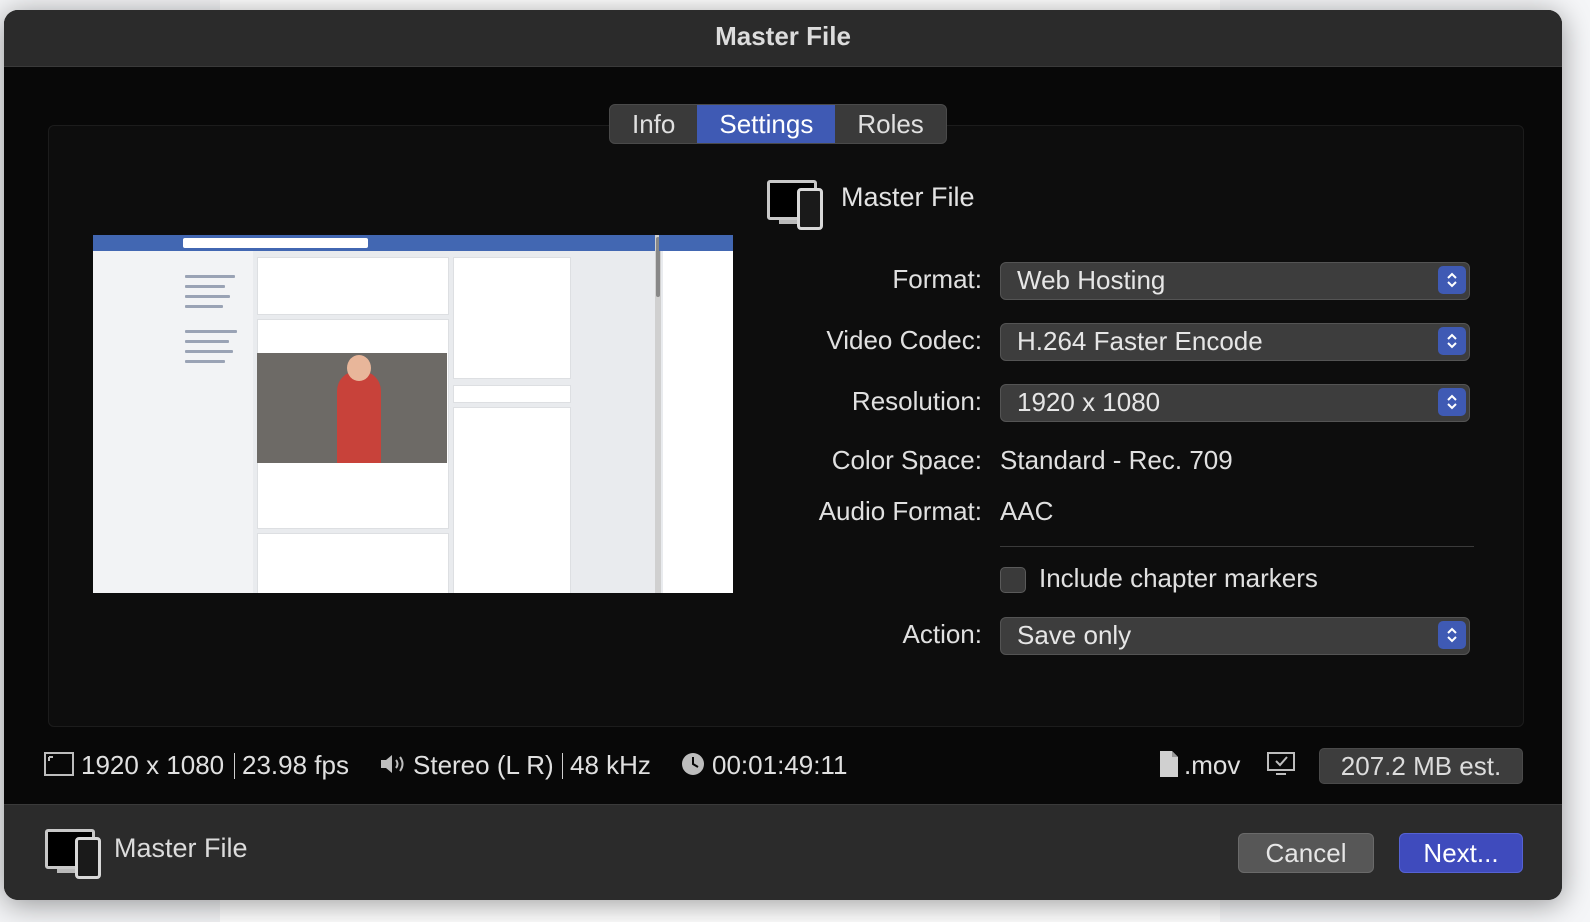 The image size is (1590, 922). I want to click on color-space-label: Color Space:, so click(906, 460).